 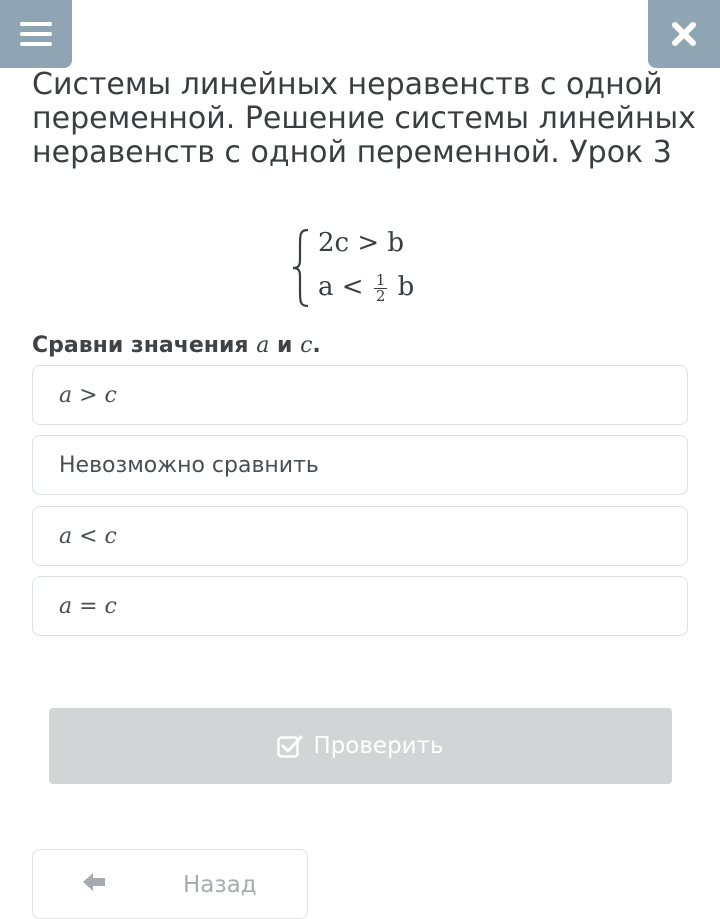 I want to click on arrow-left-icon, so click(x=94, y=882).